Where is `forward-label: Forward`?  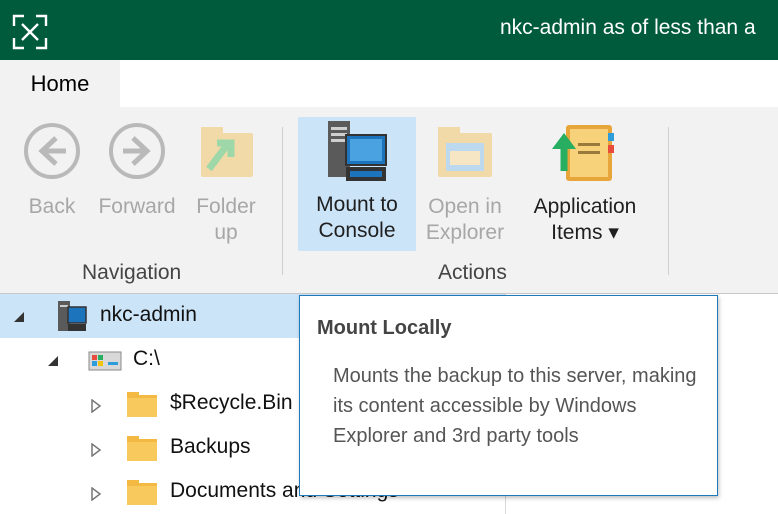
forward-label: Forward is located at coordinates (137, 206).